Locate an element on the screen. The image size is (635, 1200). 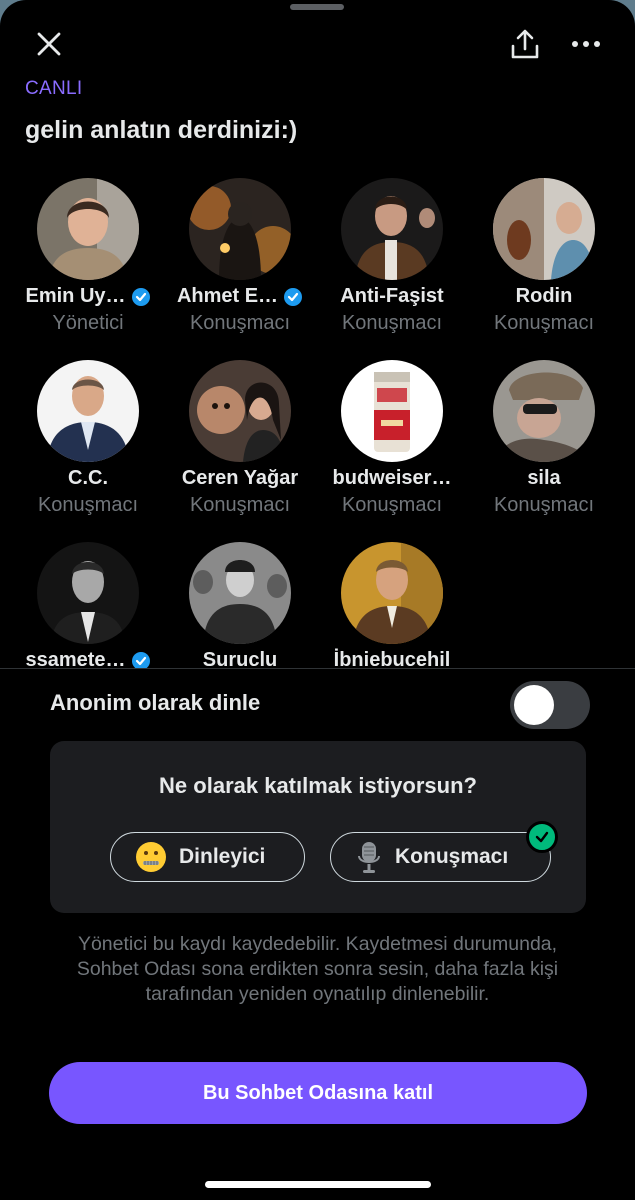
participant-name: Suruclu is located at coordinates (240, 658).